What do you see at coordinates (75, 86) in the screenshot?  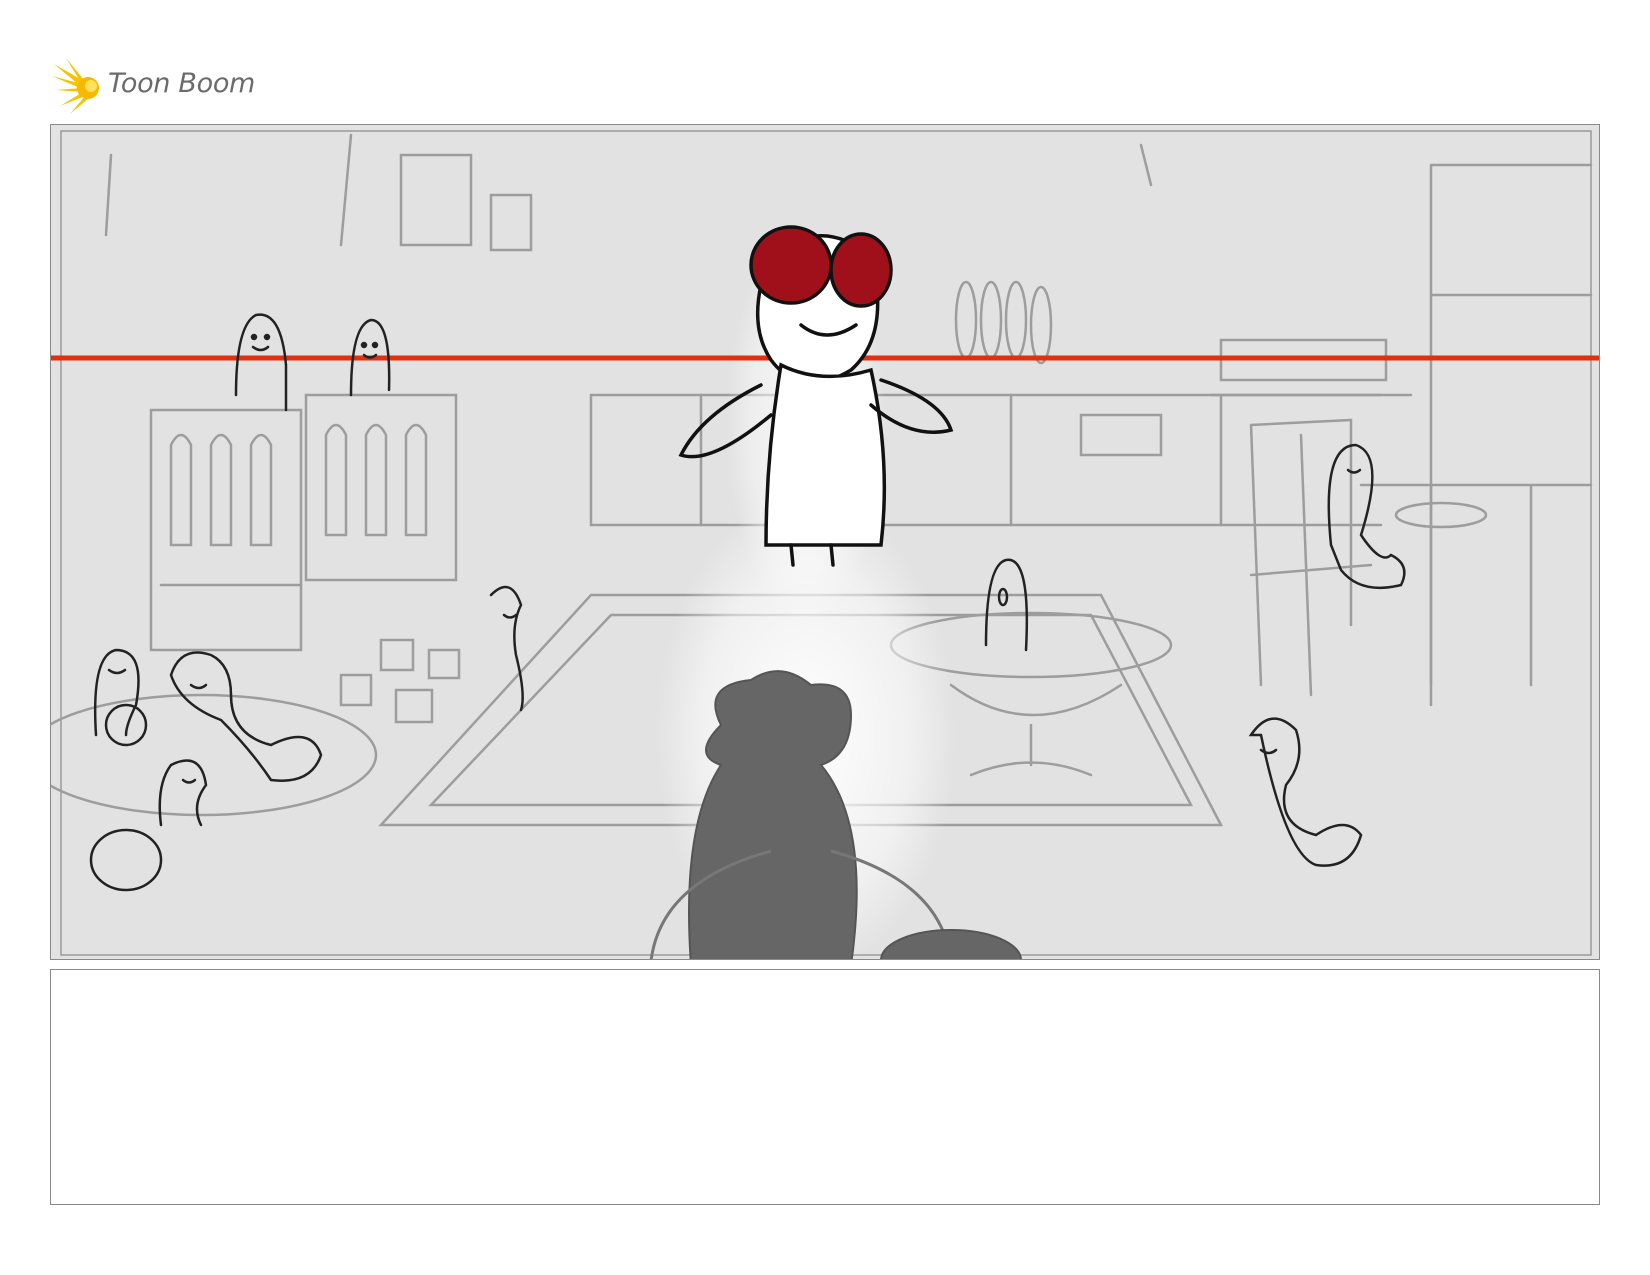 I see `starburst-logo-icon` at bounding box center [75, 86].